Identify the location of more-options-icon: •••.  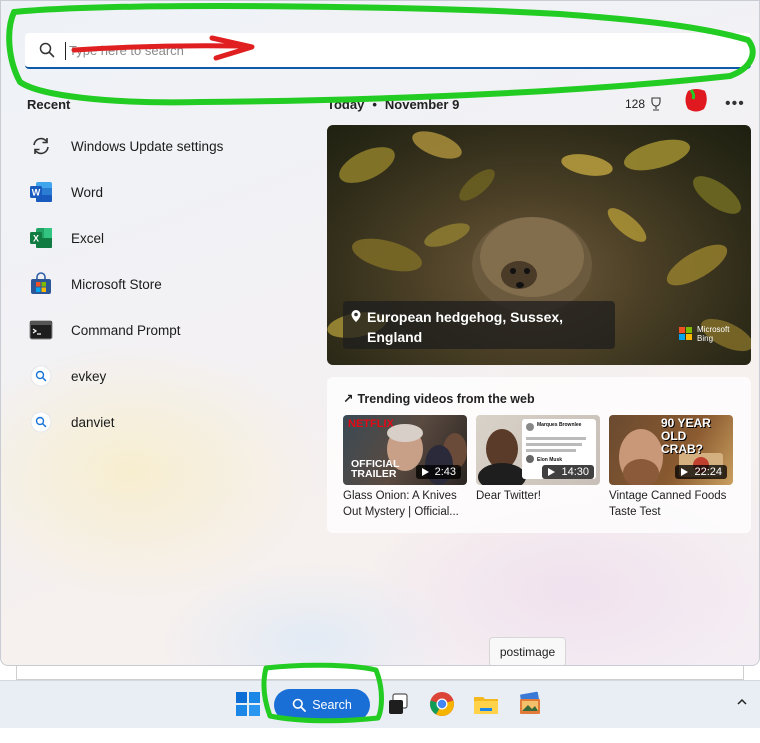
(735, 104).